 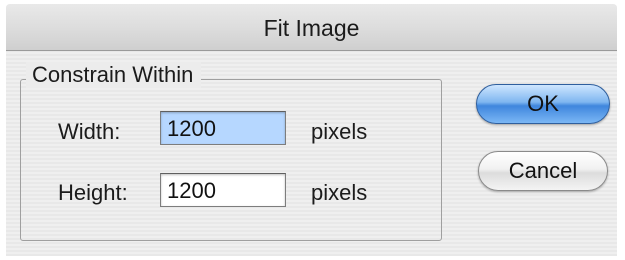 What do you see at coordinates (339, 131) in the screenshot?
I see `width-unit: pixels` at bounding box center [339, 131].